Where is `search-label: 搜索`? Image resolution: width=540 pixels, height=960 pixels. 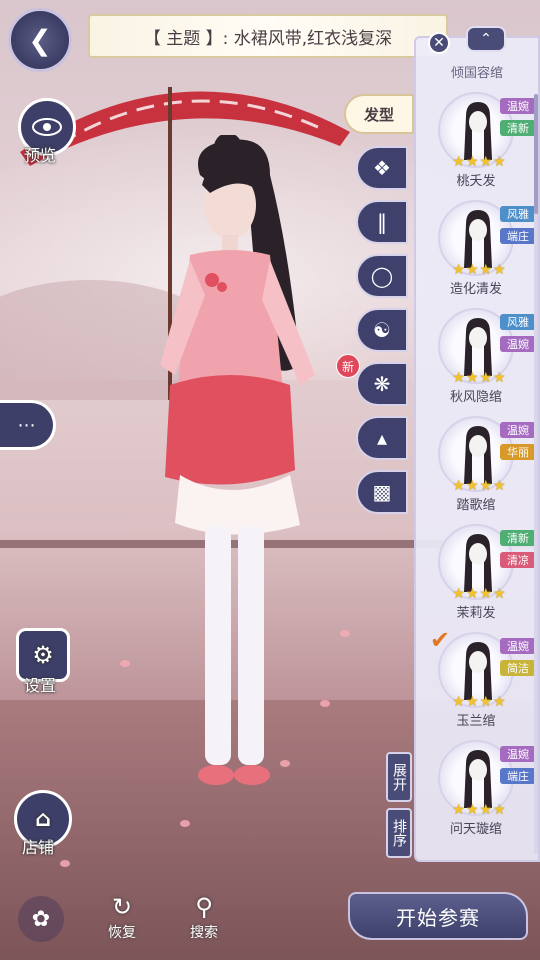
search-label: 搜索 is located at coordinates (204, 933).